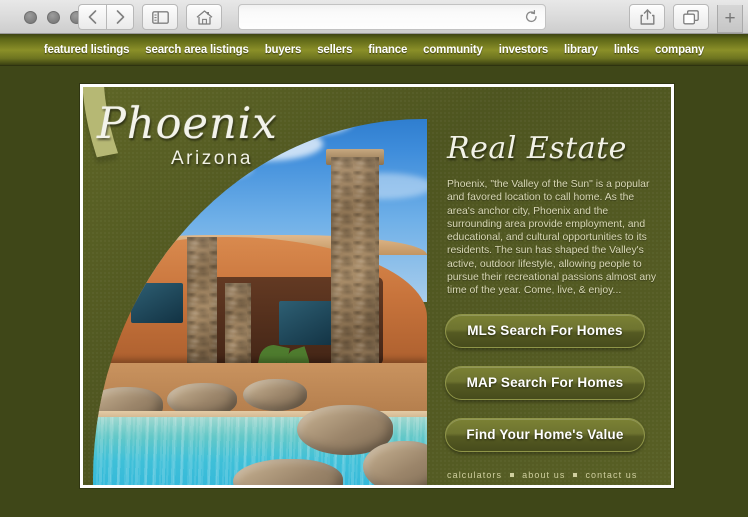 The width and height of the screenshot is (748, 517). I want to click on nav-item-company: company, so click(679, 50).